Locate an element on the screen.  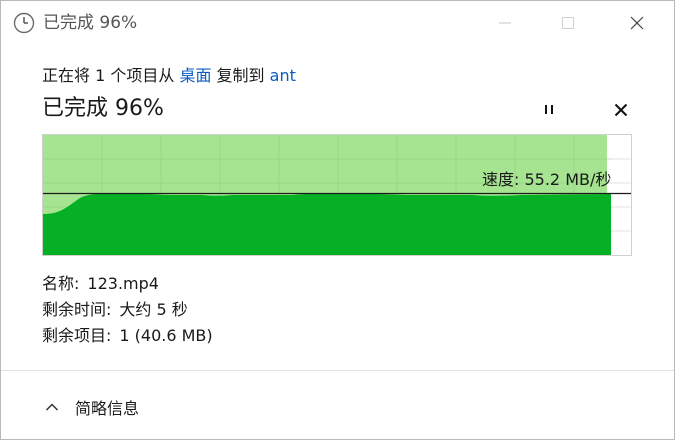
cancel-x-icon is located at coordinates (621, 110).